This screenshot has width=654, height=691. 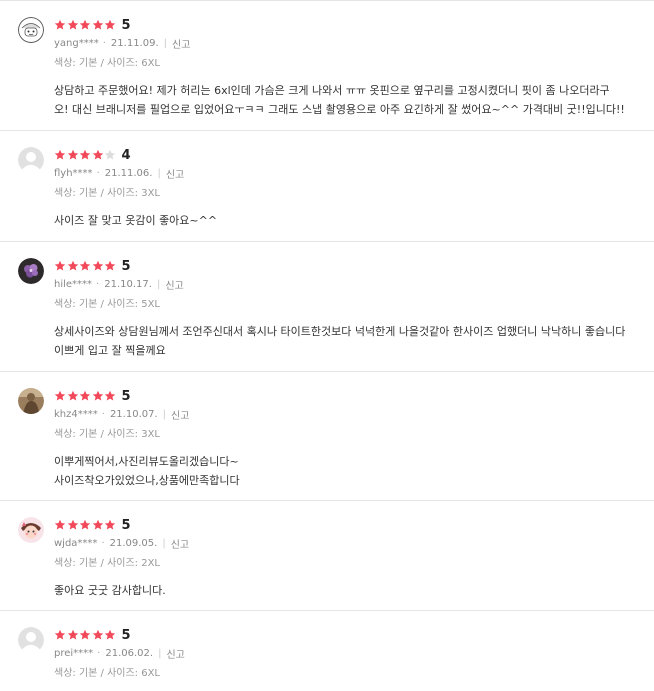 I want to click on review-item: 5 prei**** · 21.06.02. | 신고색상: 기본 / 사이즈: 6XL, so click(x=327, y=651).